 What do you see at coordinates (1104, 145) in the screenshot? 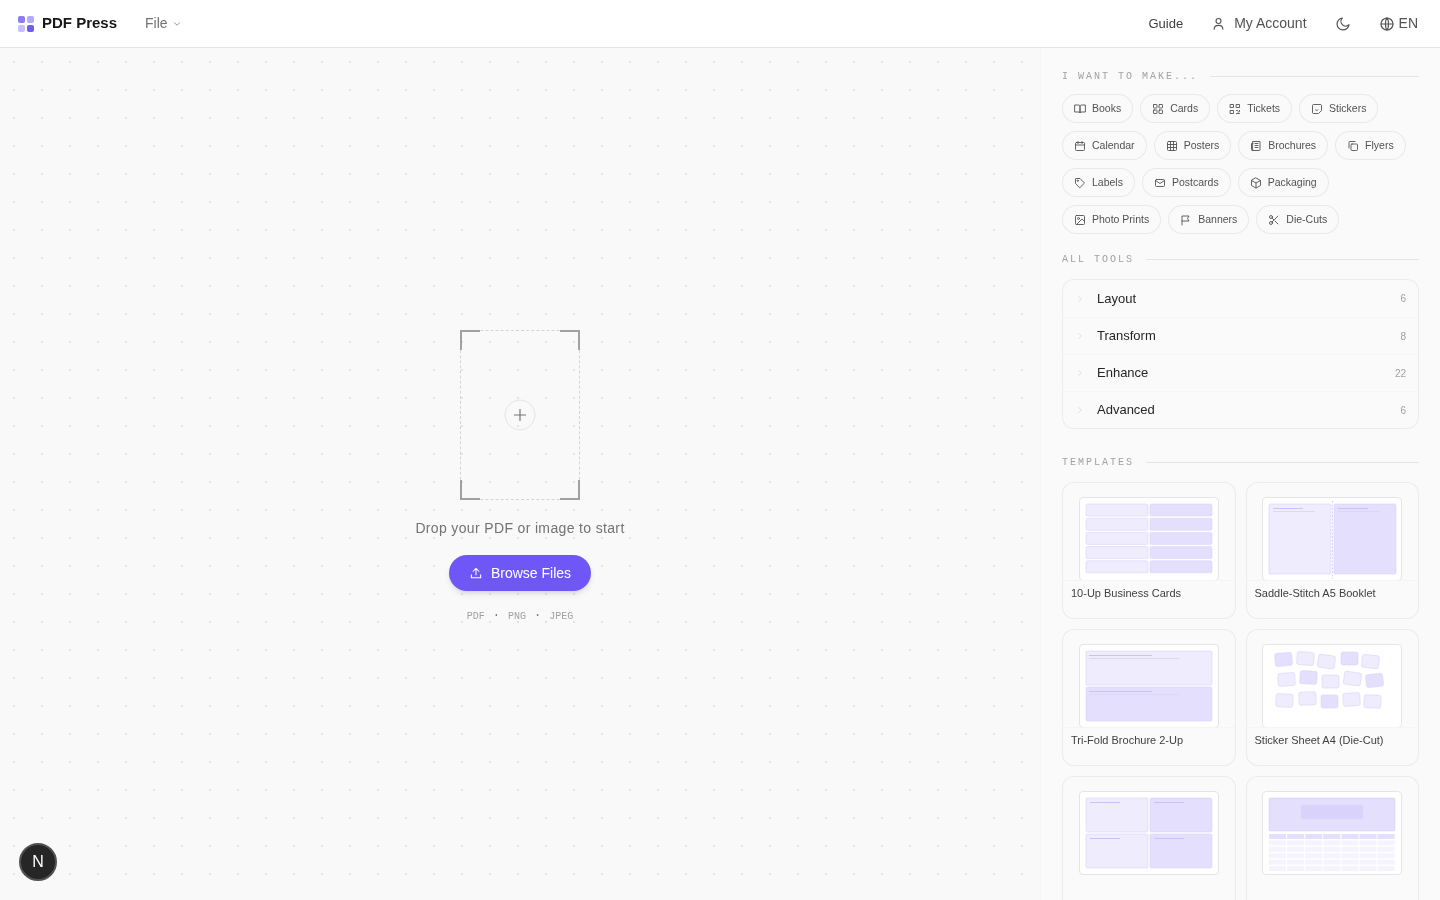
I see `category-chip: Calendar` at bounding box center [1104, 145].